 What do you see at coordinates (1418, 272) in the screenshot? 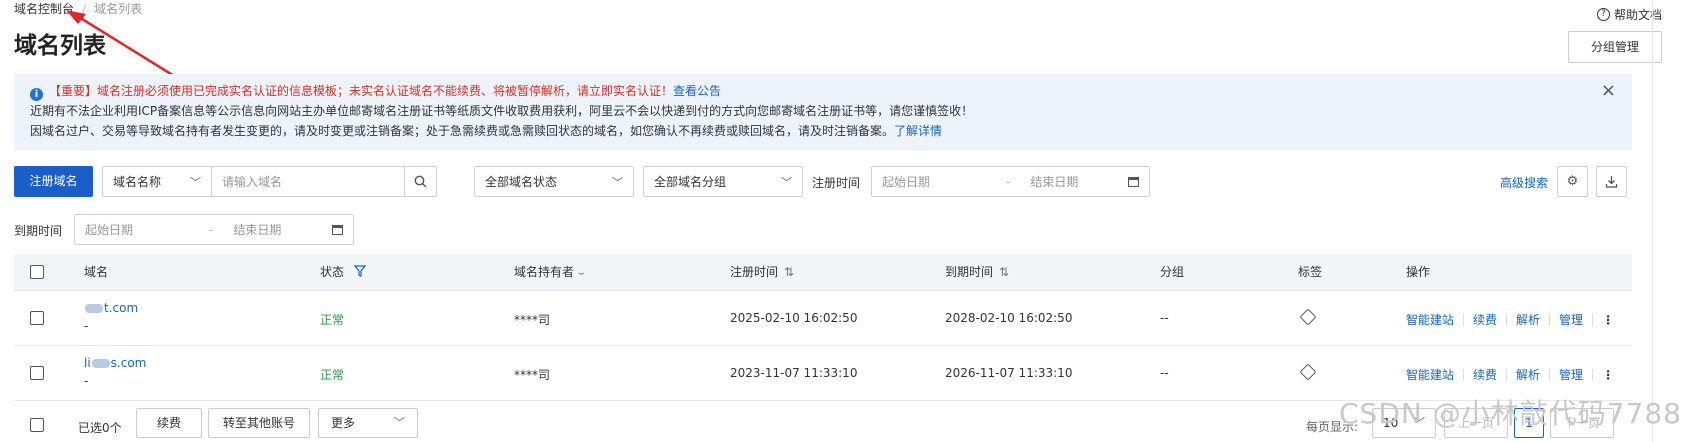
I see `col-ops: 操作` at bounding box center [1418, 272].